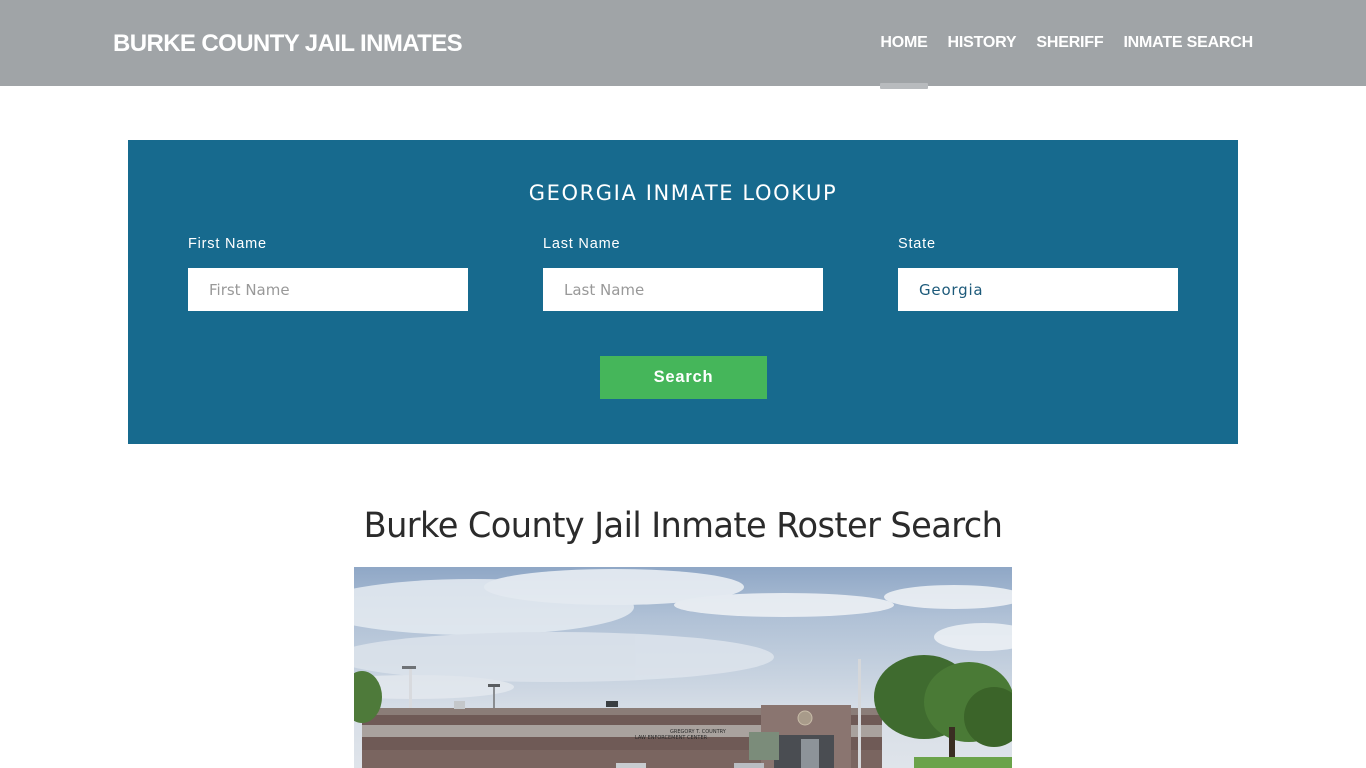 The image size is (1366, 768). I want to click on first-name-input, so click(328, 289).